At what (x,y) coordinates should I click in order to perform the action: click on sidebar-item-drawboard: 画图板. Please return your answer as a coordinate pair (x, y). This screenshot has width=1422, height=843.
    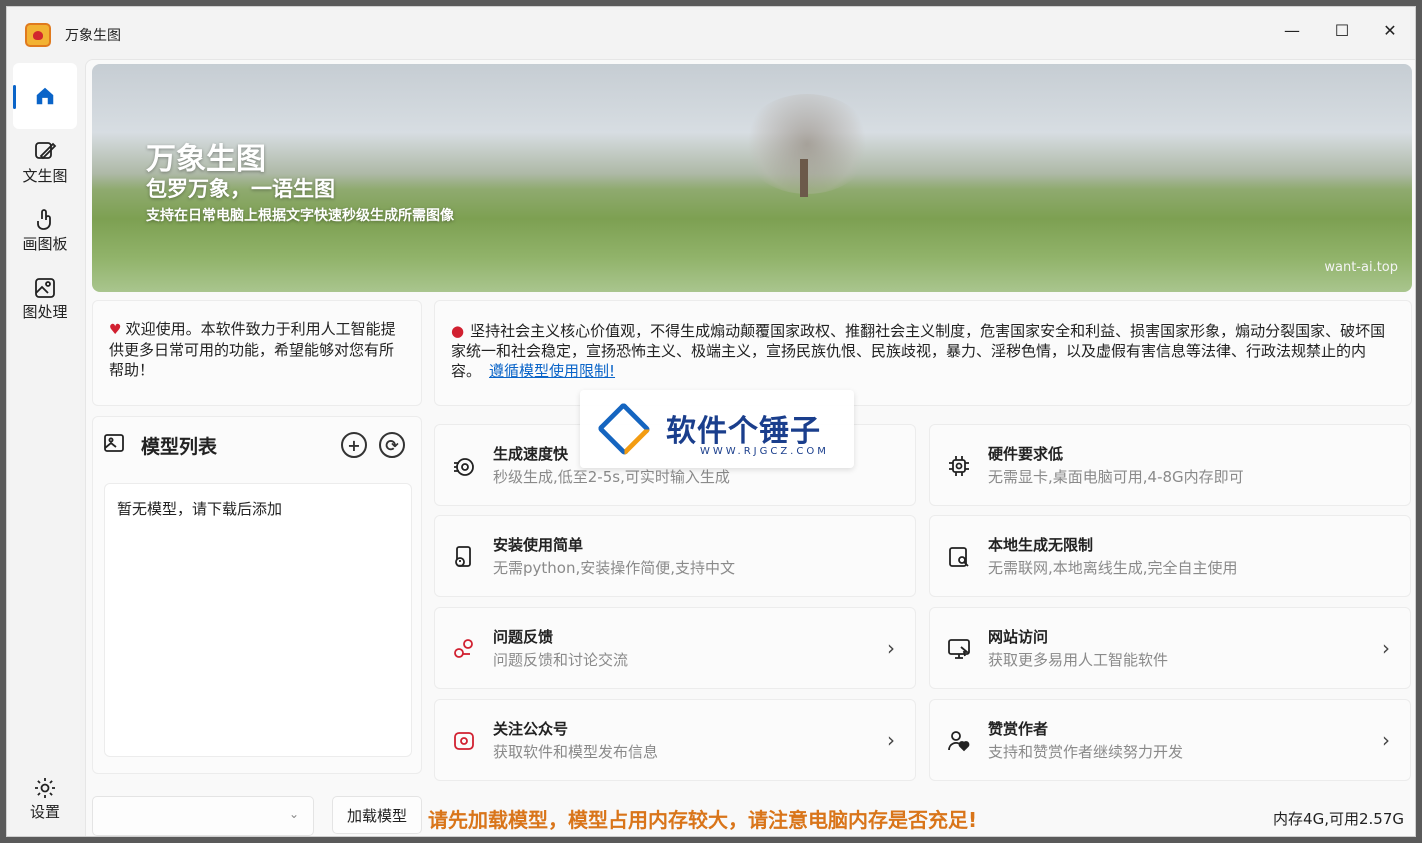
    Looking at the image, I should click on (45, 230).